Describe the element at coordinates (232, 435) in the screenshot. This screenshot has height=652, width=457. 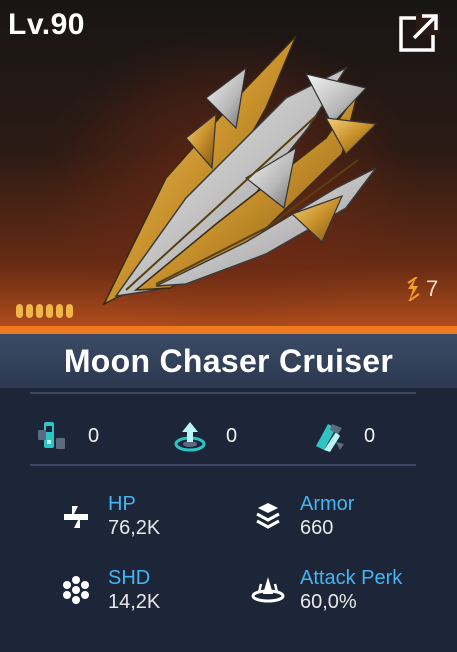
I see `upgrade-slot-value: 0` at that location.